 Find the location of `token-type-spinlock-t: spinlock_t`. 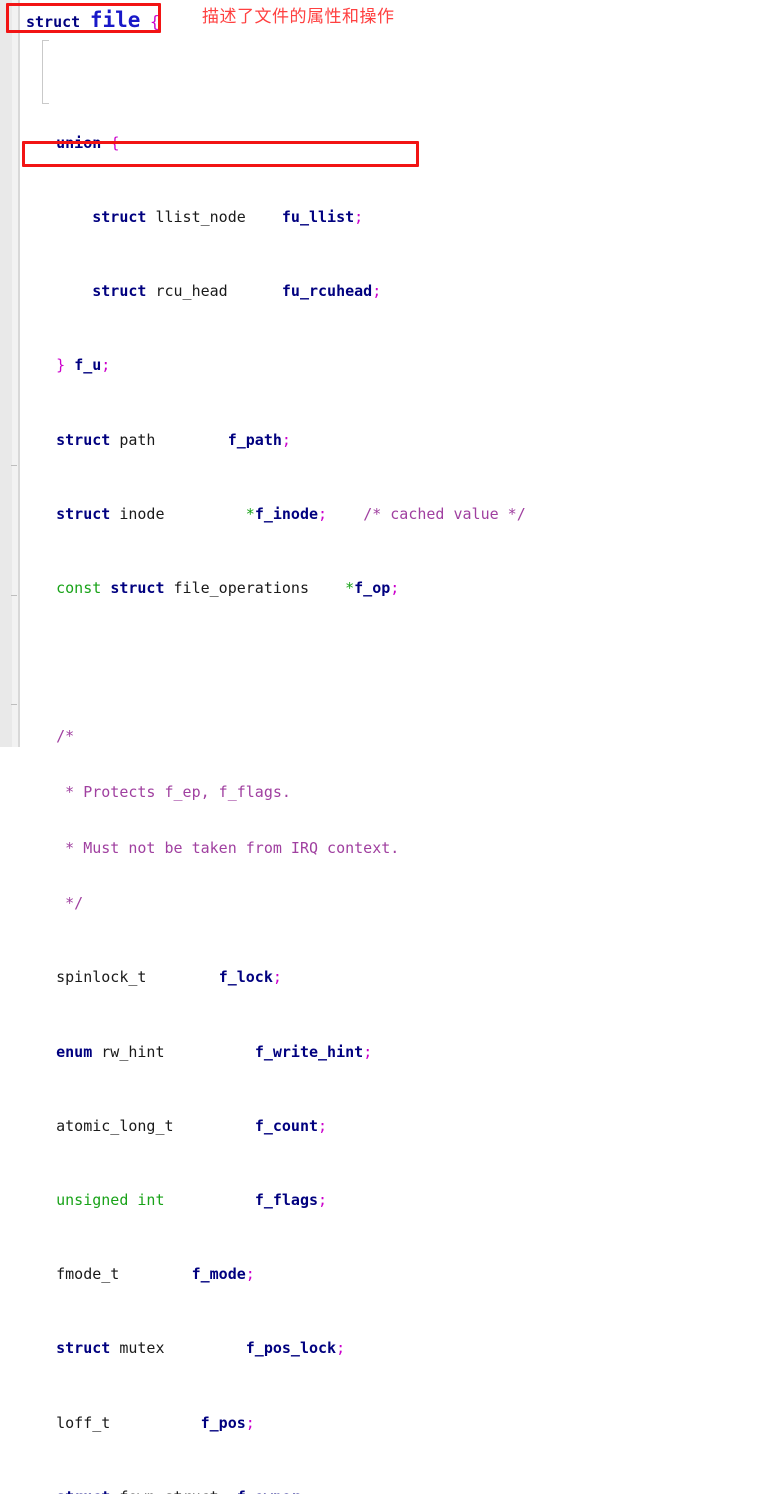

token-type-spinlock-t: spinlock_t is located at coordinates (101, 977).